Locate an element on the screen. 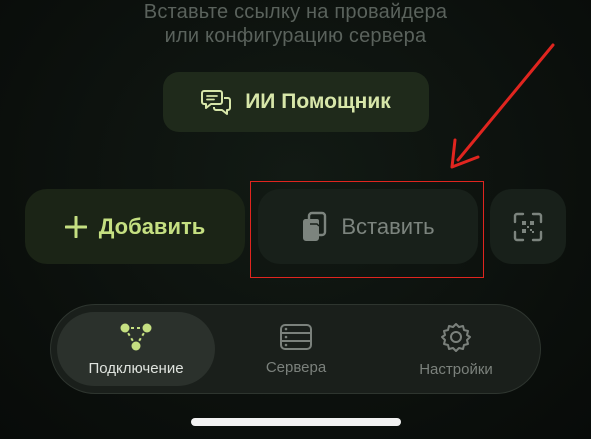 The image size is (591, 439). tab-connection-label: Подключение is located at coordinates (136, 368).